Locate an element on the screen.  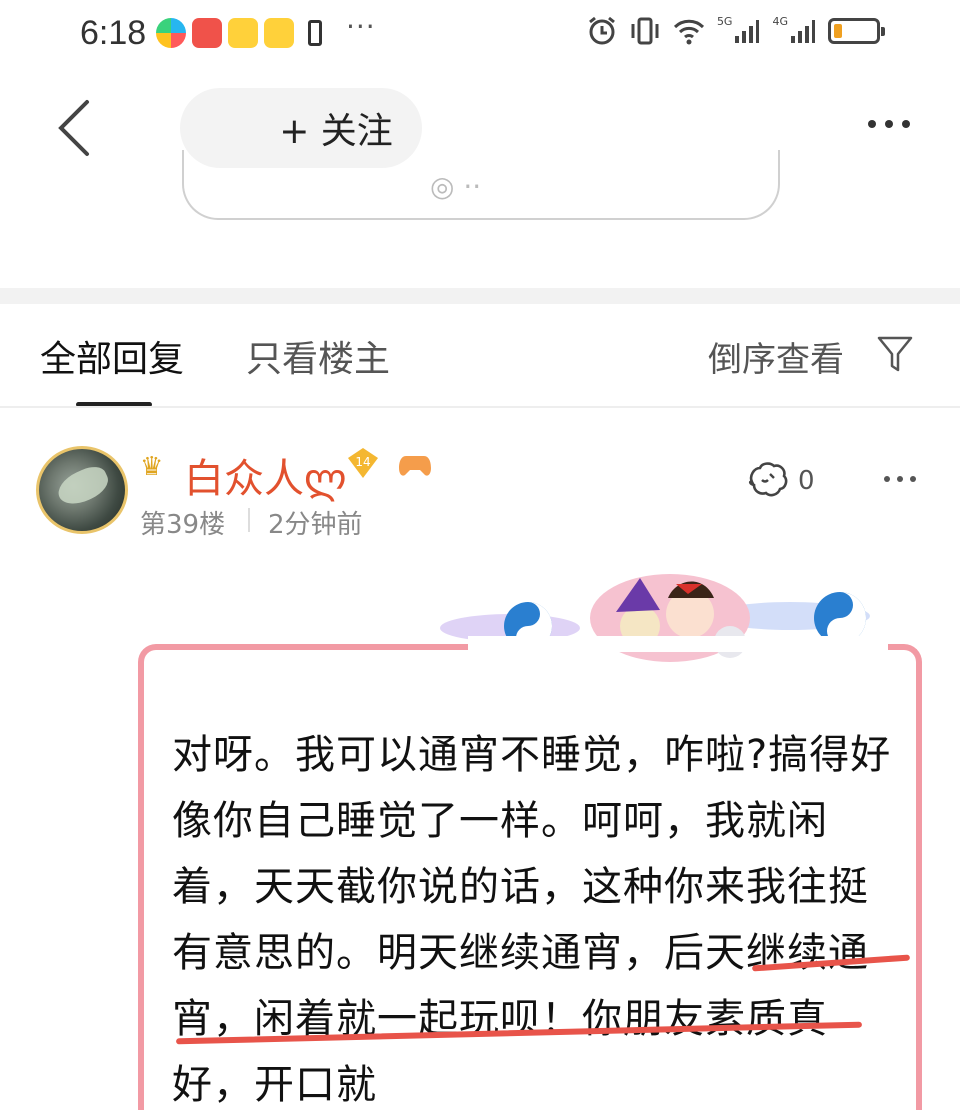
tab-bottom-border is located at coordinates (480, 407).